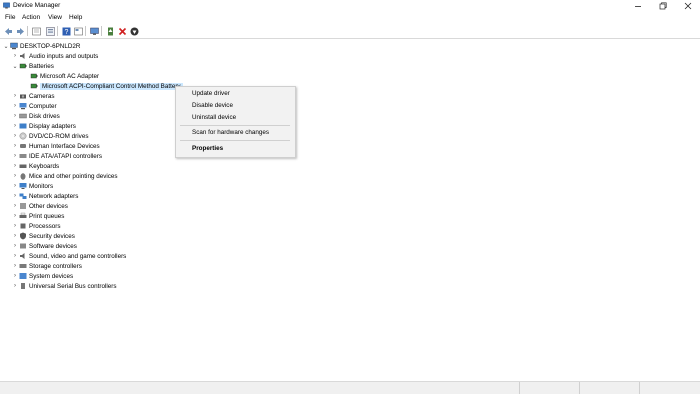  Describe the element at coordinates (663, 6) in the screenshot. I see `maximize-button` at that location.